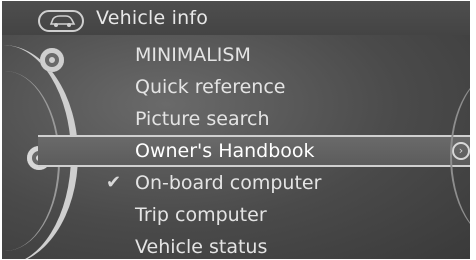 This screenshot has width=476, height=260. I want to click on menu-item-minimalism: MINIMALISM, so click(236, 55).